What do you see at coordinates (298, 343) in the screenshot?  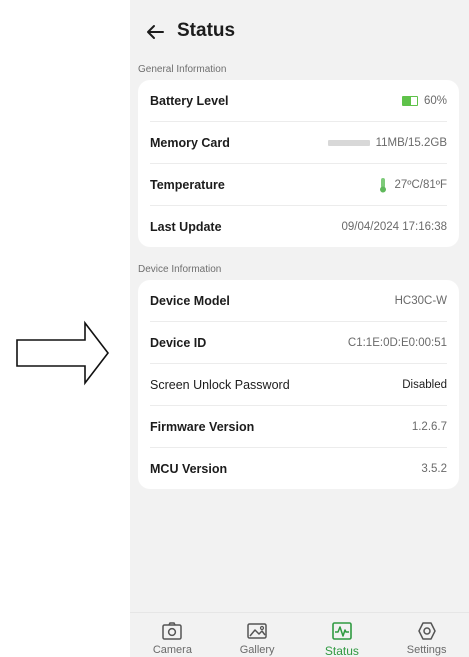 I see `device-id-row: Device ID C1:1E:0D:E0:00:51` at bounding box center [298, 343].